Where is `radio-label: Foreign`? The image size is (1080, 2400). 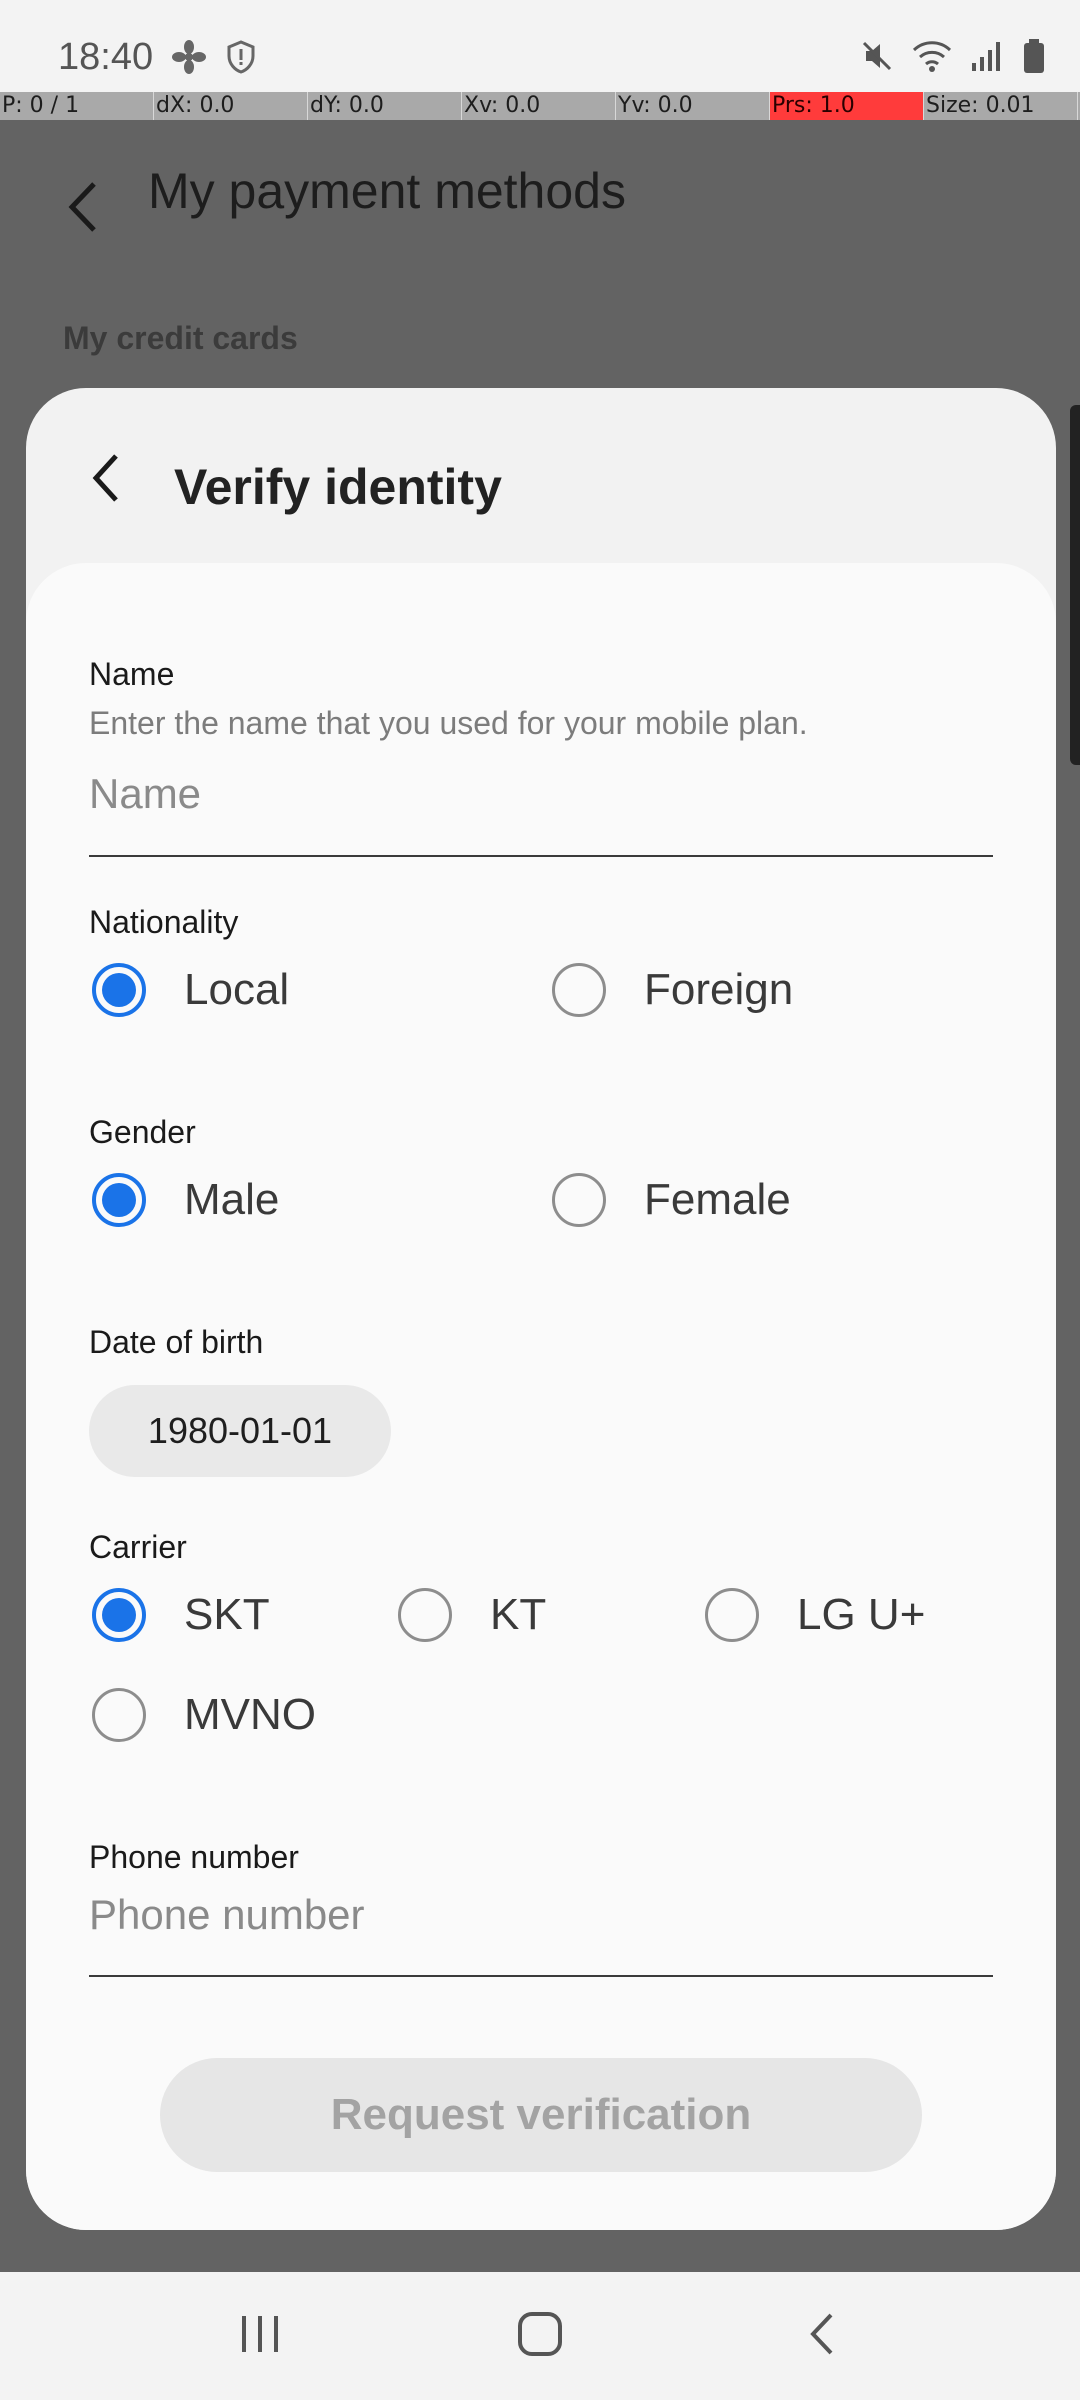
radio-label: Foreign is located at coordinates (719, 989).